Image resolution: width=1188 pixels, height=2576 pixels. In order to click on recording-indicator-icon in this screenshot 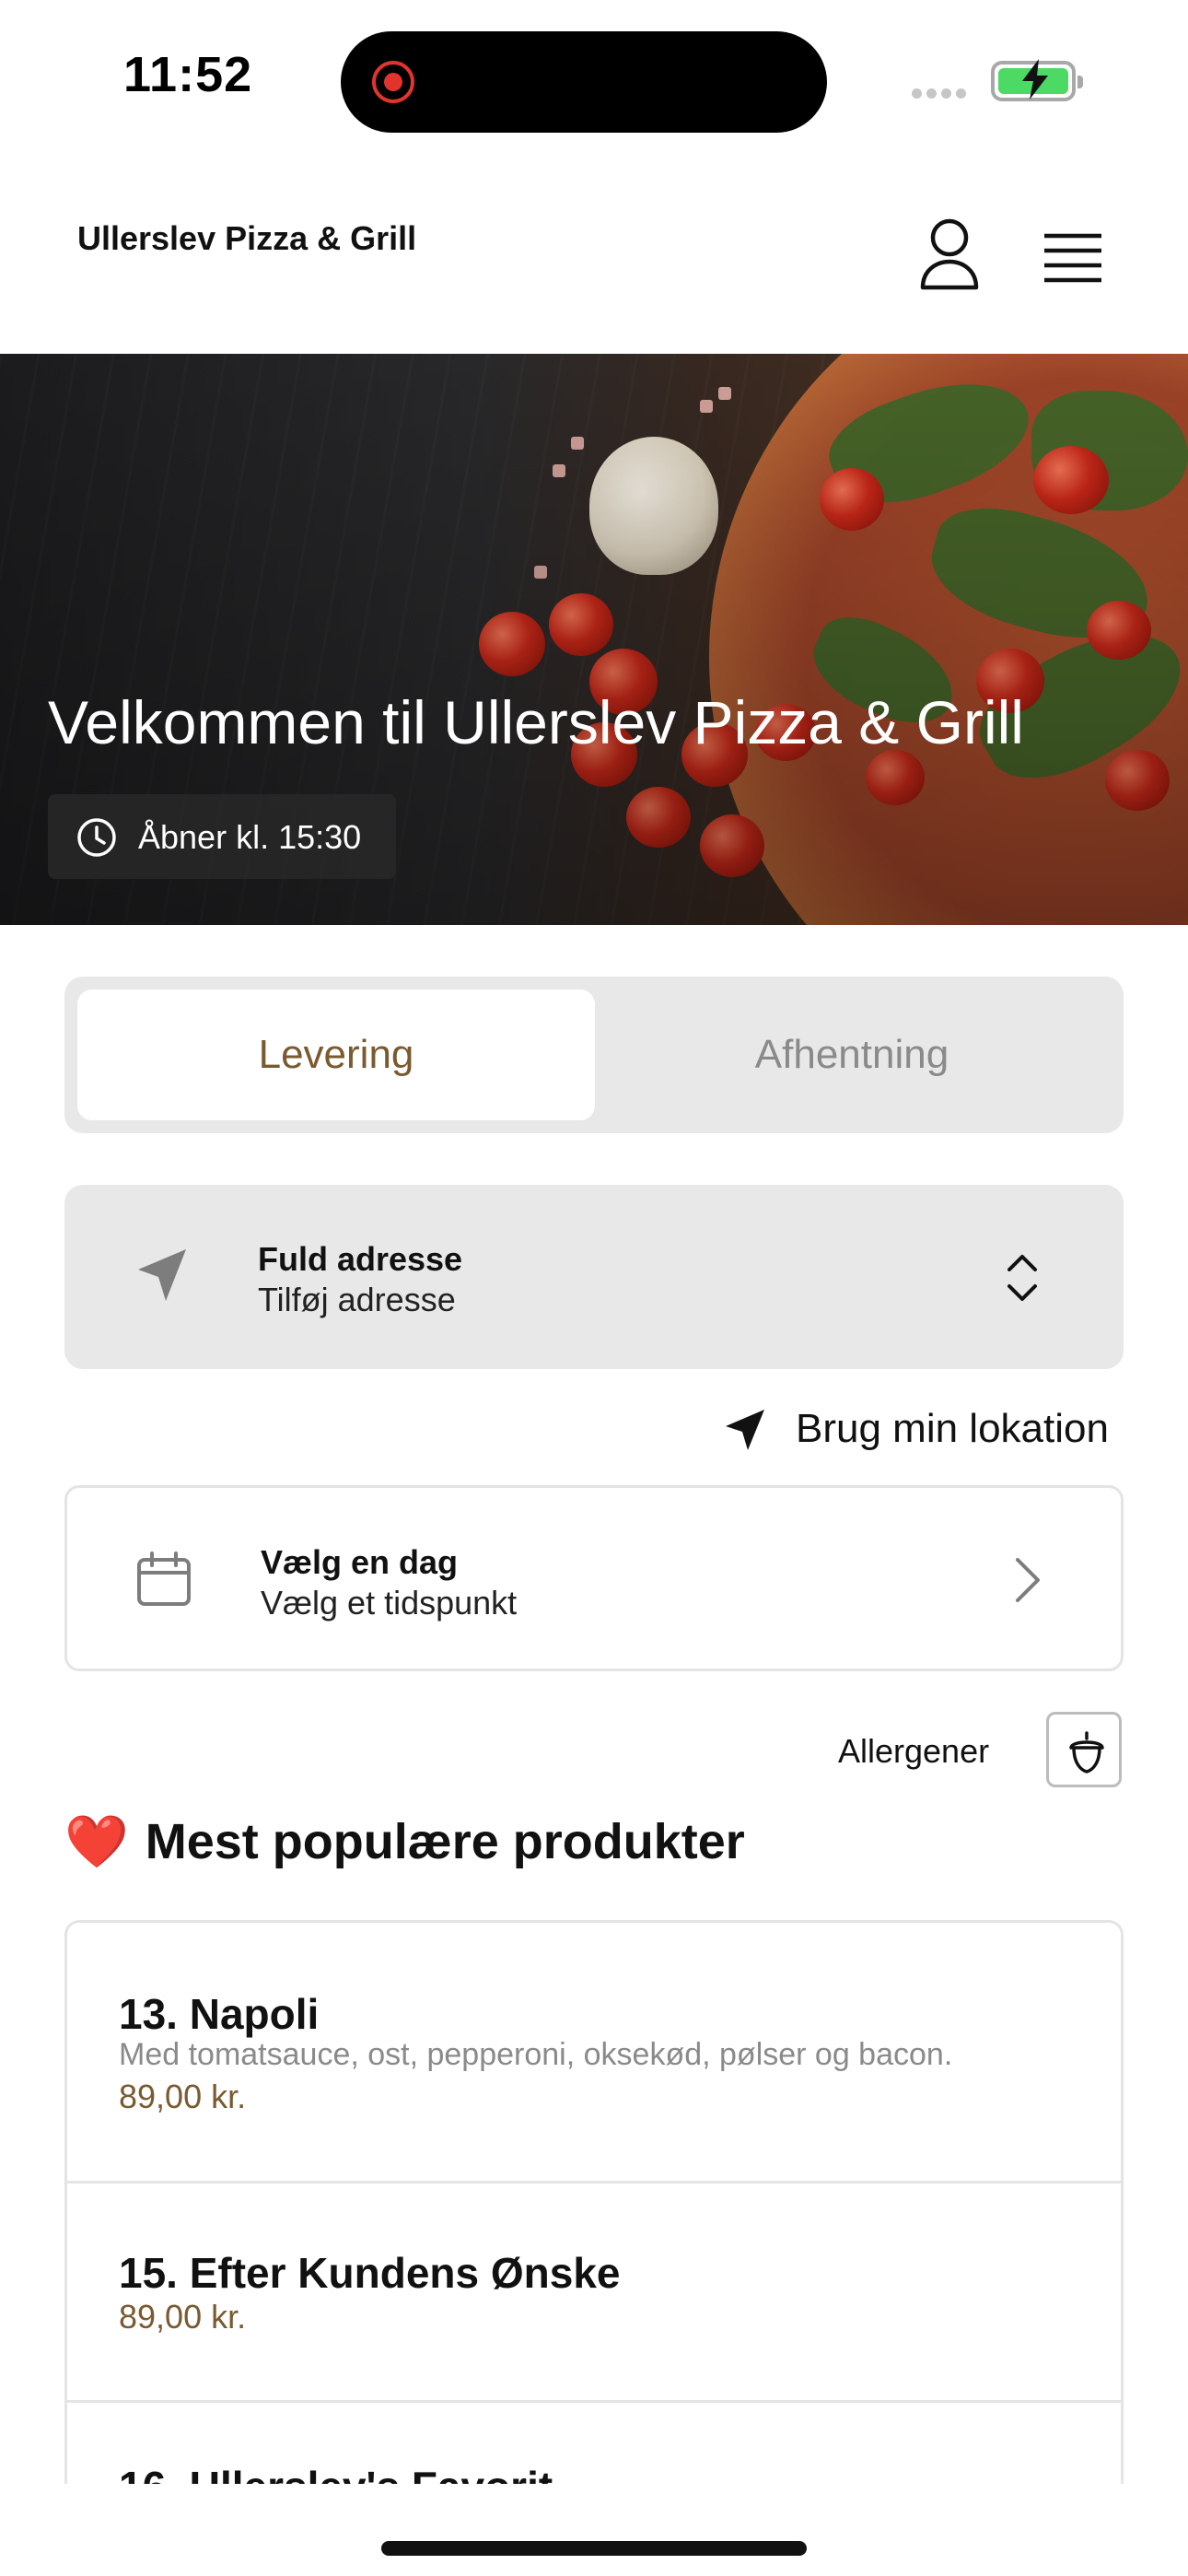, I will do `click(393, 82)`.